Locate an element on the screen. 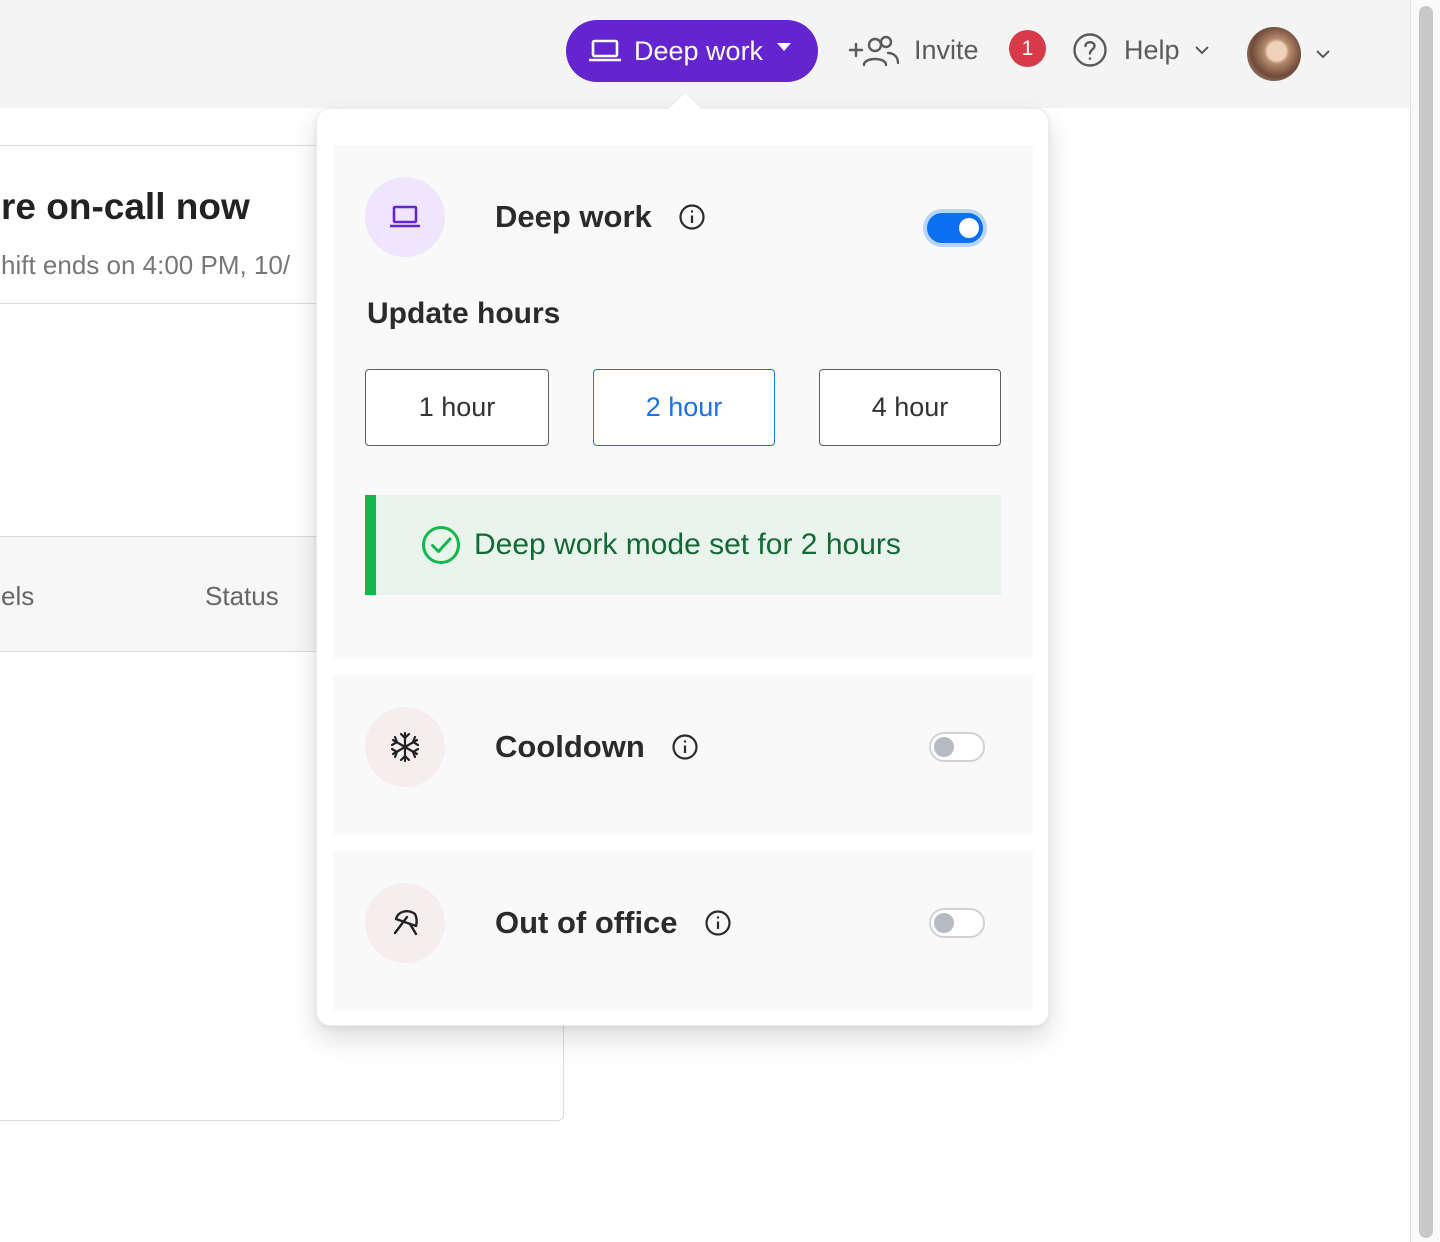 Image resolution: width=1440 pixels, height=1242 pixels. invite-label: Invite is located at coordinates (946, 49).